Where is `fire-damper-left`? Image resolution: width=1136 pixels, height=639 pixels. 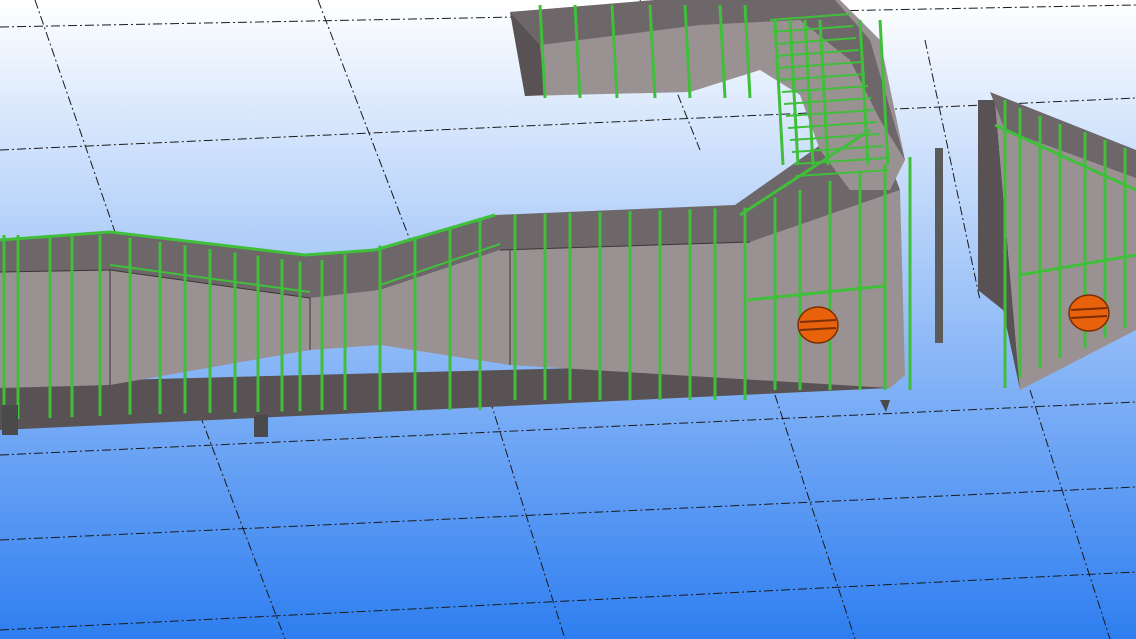
fire-damper-left is located at coordinates (818, 325).